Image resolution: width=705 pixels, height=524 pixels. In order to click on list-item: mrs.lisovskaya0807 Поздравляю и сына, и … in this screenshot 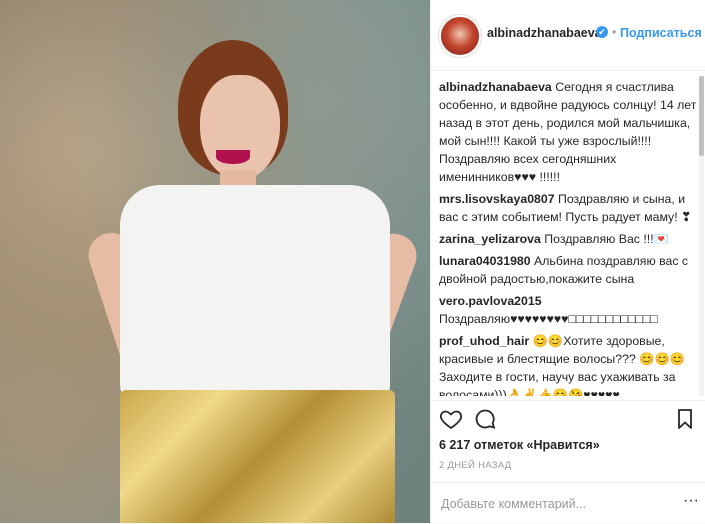, I will do `click(568, 208)`.